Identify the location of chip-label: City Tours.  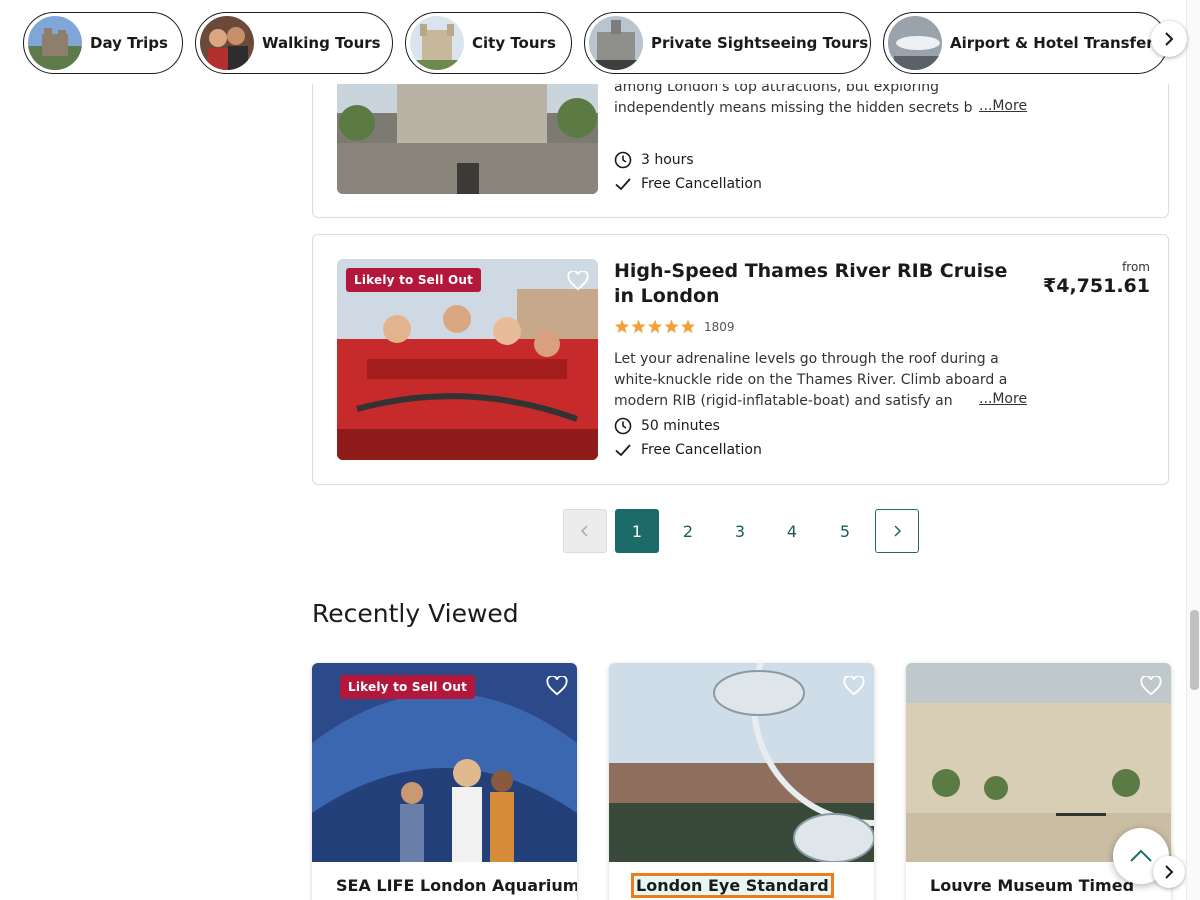
(514, 43).